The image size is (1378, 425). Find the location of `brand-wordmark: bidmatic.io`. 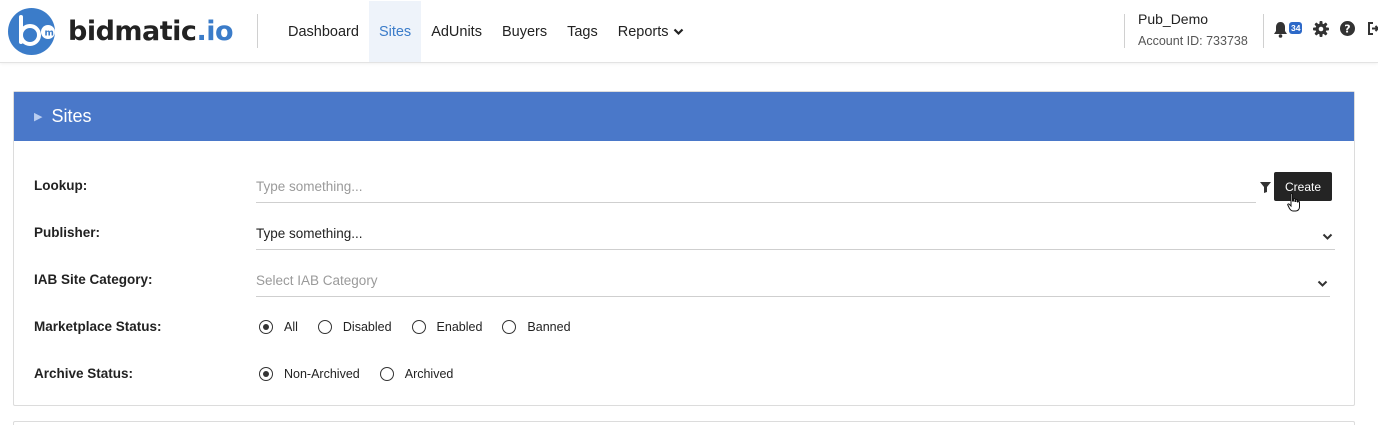

brand-wordmark: bidmatic.io is located at coordinates (150, 31).